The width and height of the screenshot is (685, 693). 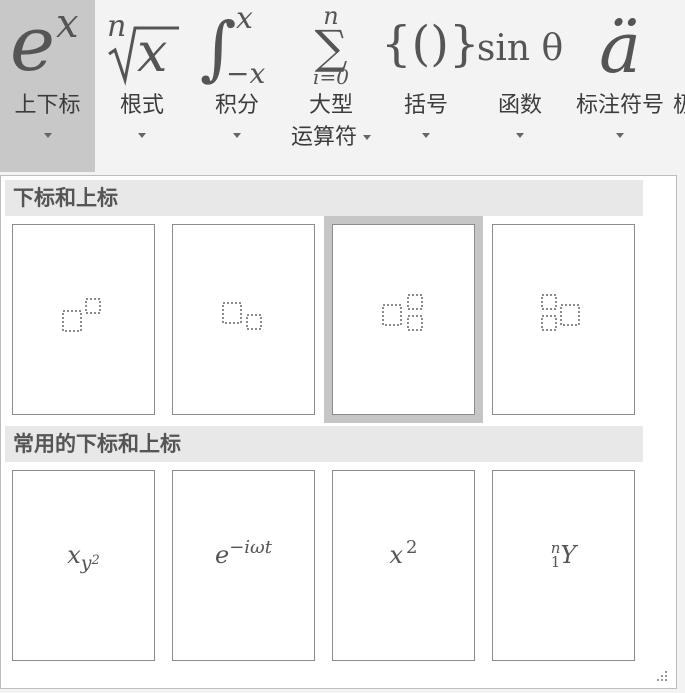 I want to click on ex-icon: e x, so click(x=44, y=44).